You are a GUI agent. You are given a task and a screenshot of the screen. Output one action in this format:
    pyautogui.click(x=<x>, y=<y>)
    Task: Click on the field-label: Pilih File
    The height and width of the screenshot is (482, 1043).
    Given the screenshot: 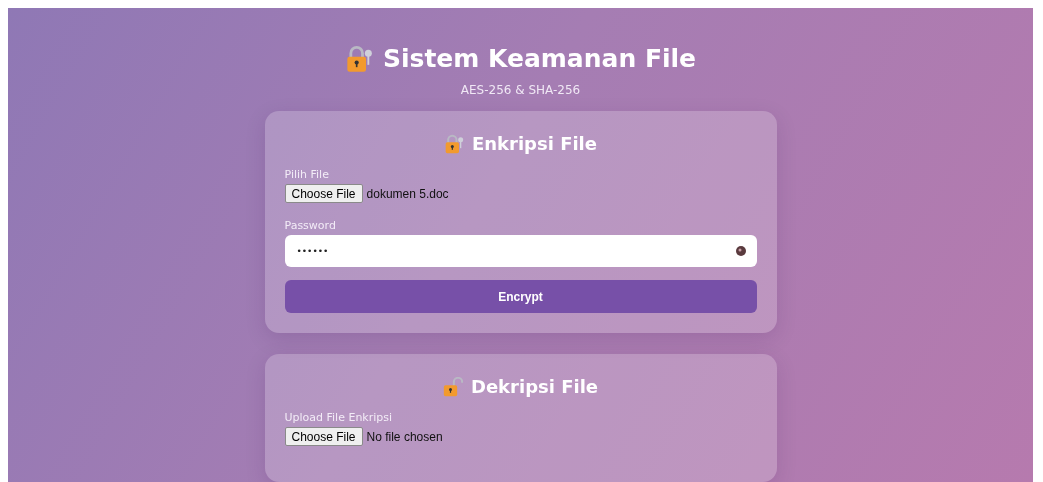 What is the action you would take?
    pyautogui.click(x=306, y=174)
    